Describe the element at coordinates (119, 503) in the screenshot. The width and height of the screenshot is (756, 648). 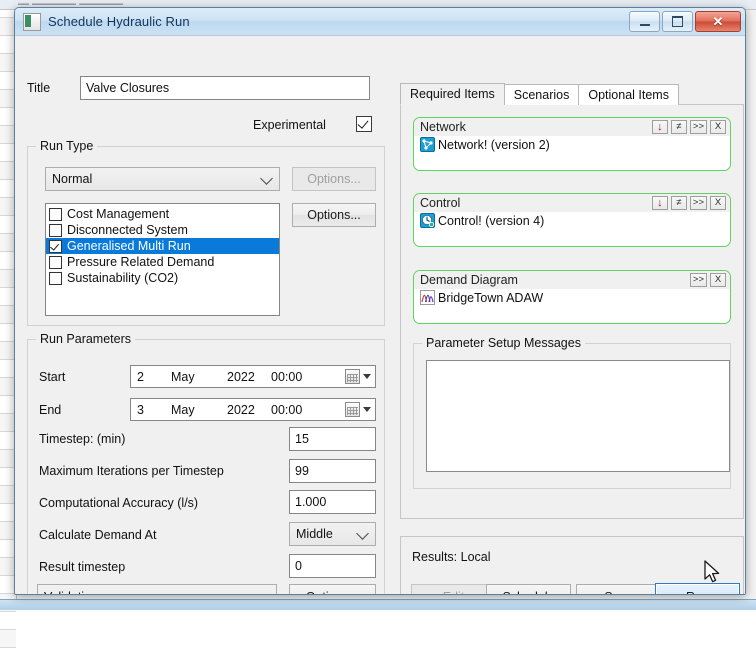
I see `computational-accuracy-label: Computational Accuracy (l/s)` at that location.